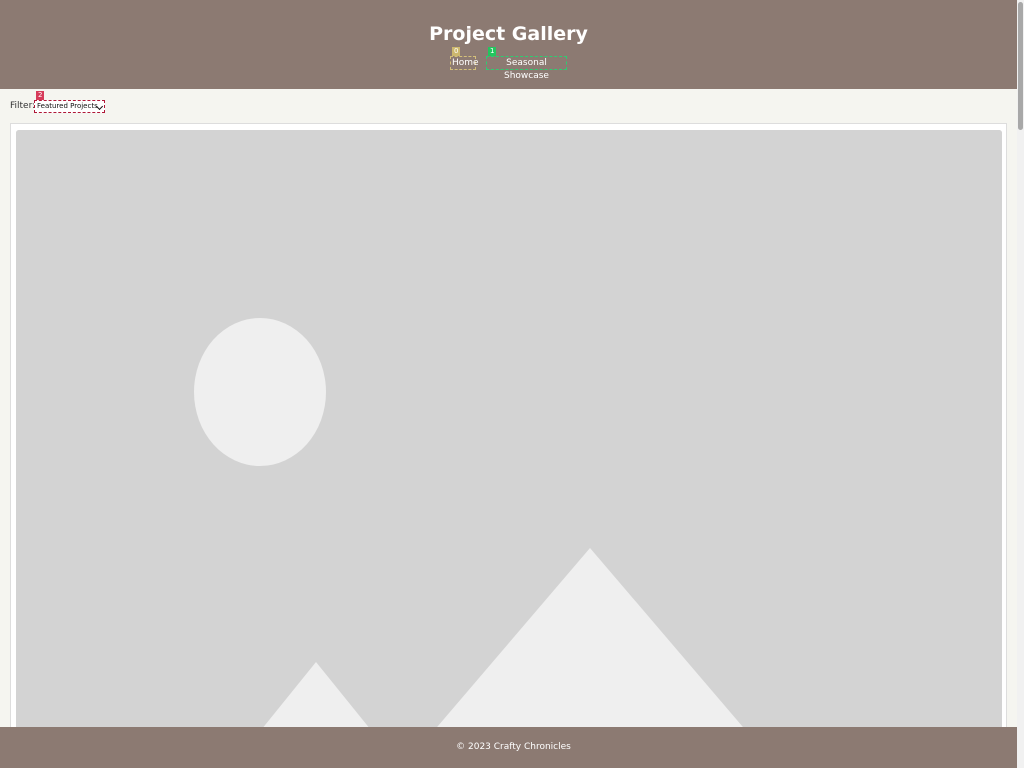 The width and height of the screenshot is (1024, 768). What do you see at coordinates (513, 747) in the screenshot?
I see `copyright-text: © 2023 Crafty Chronicles` at bounding box center [513, 747].